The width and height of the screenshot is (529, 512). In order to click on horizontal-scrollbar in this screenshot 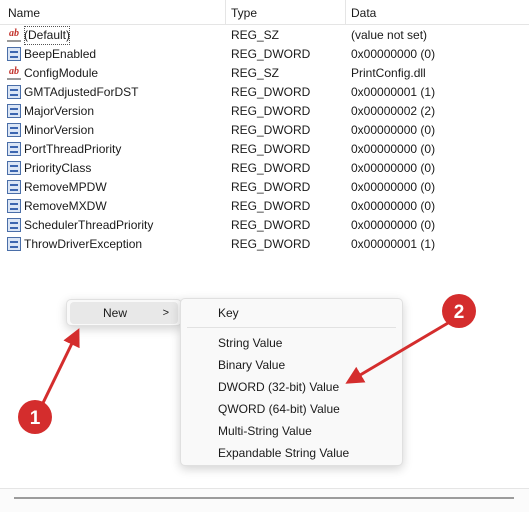, I will do `click(264, 500)`.